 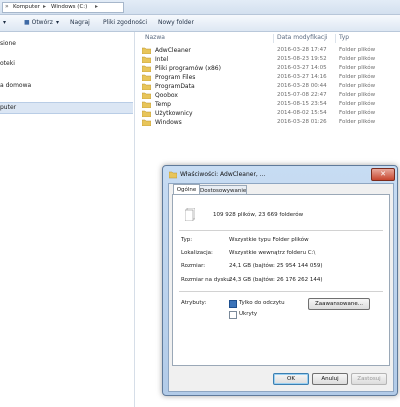 I want to click on size-on-disk-value: 24,3 GB (bajtów: 26 176 262 144), so click(x=276, y=280).